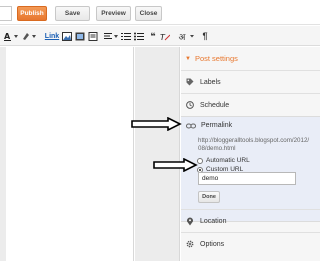 The height and width of the screenshot is (261, 320). I want to click on editor-gutter, so click(157, 154).